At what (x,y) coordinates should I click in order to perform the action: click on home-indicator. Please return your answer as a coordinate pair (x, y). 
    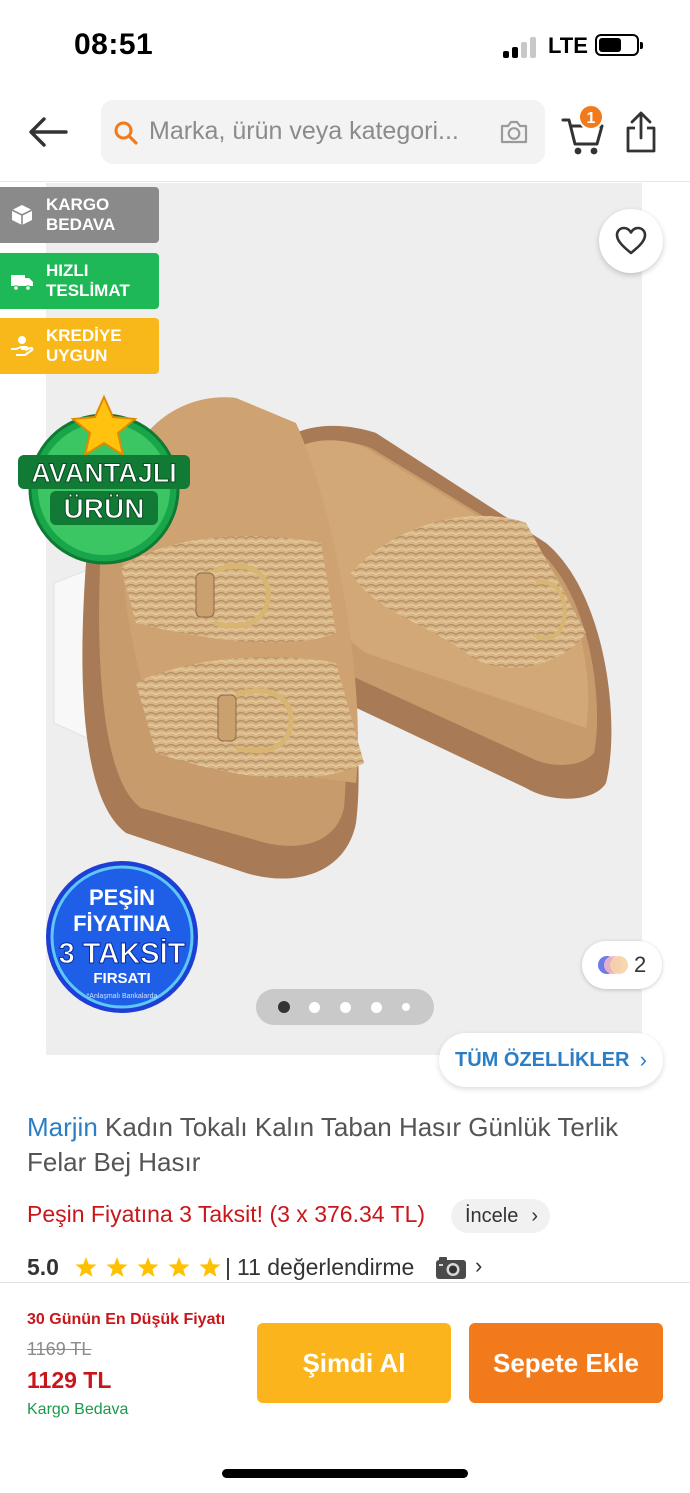
    Looking at the image, I should click on (345, 1473).